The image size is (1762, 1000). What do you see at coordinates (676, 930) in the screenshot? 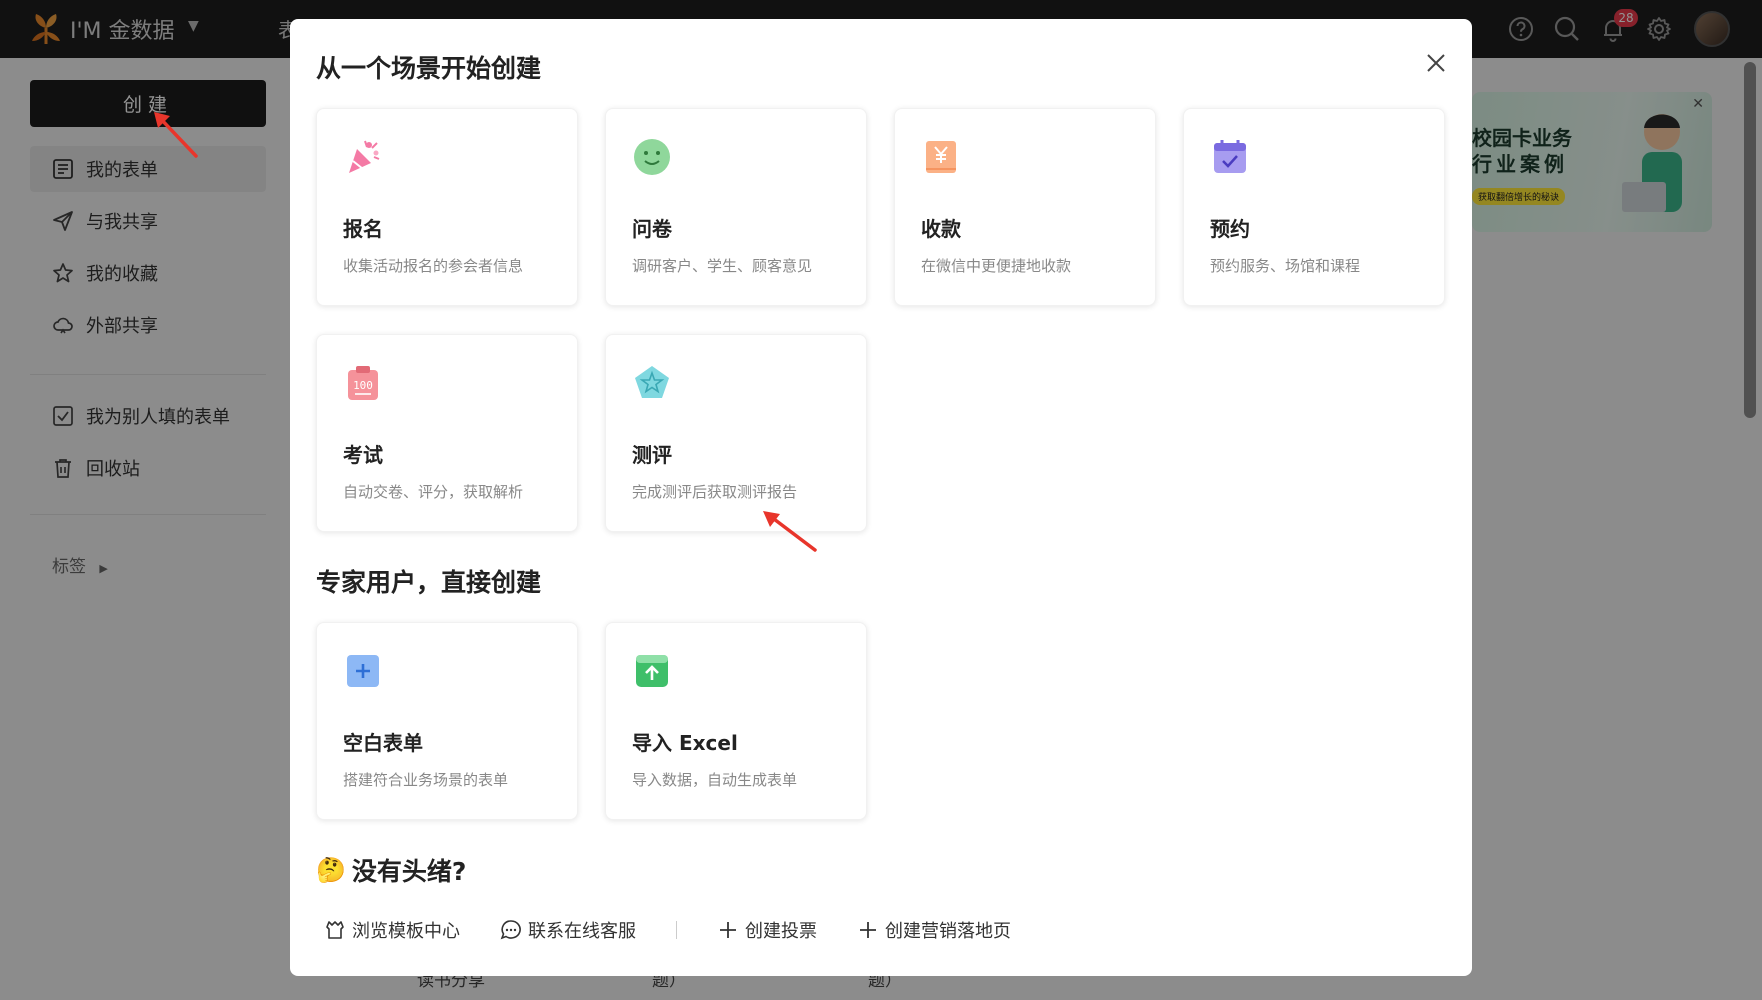
I see `links-separator` at bounding box center [676, 930].